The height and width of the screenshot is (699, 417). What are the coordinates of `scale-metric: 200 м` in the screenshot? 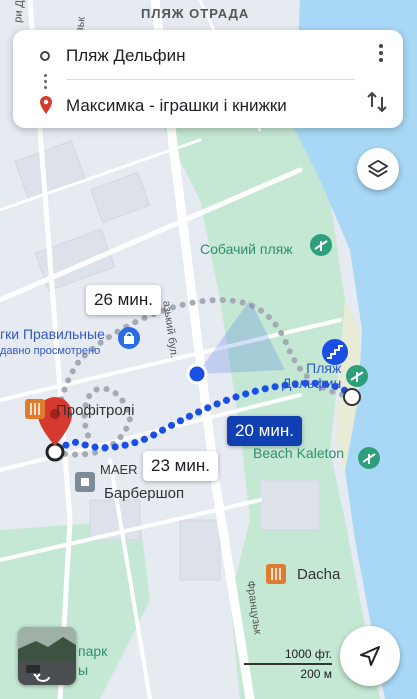 It's located at (288, 672).